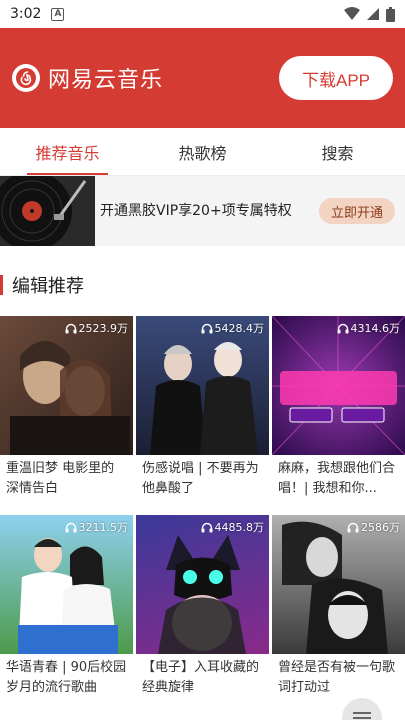 This screenshot has height=720, width=405. I want to click on main-tabs: 推荐音乐 热歌榜 搜索, so click(202, 152).